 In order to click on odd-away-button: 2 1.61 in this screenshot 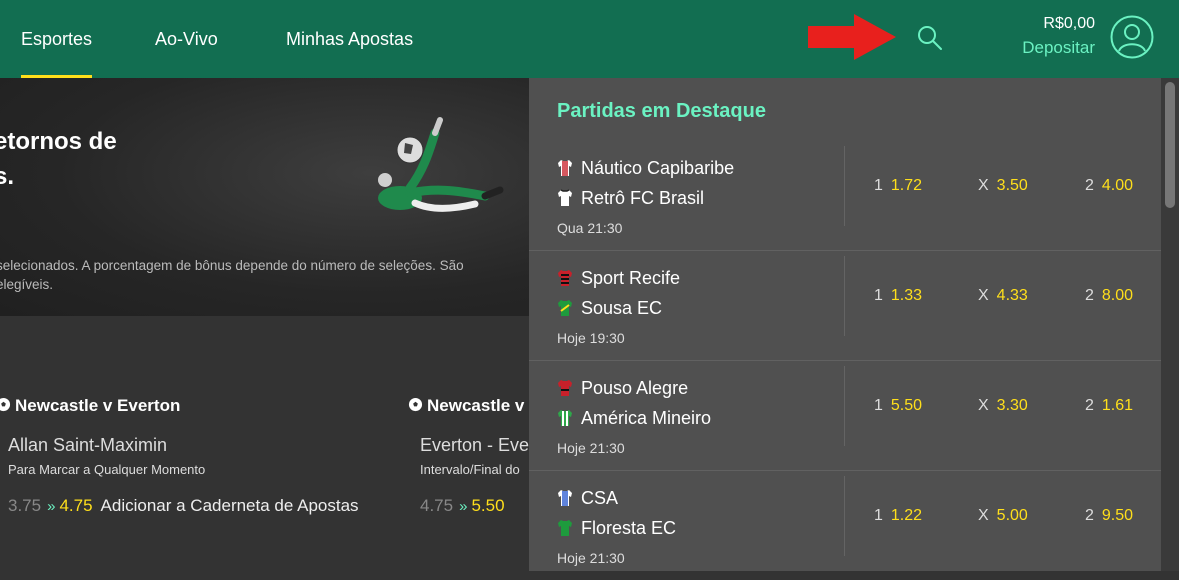, I will do `click(1109, 406)`.